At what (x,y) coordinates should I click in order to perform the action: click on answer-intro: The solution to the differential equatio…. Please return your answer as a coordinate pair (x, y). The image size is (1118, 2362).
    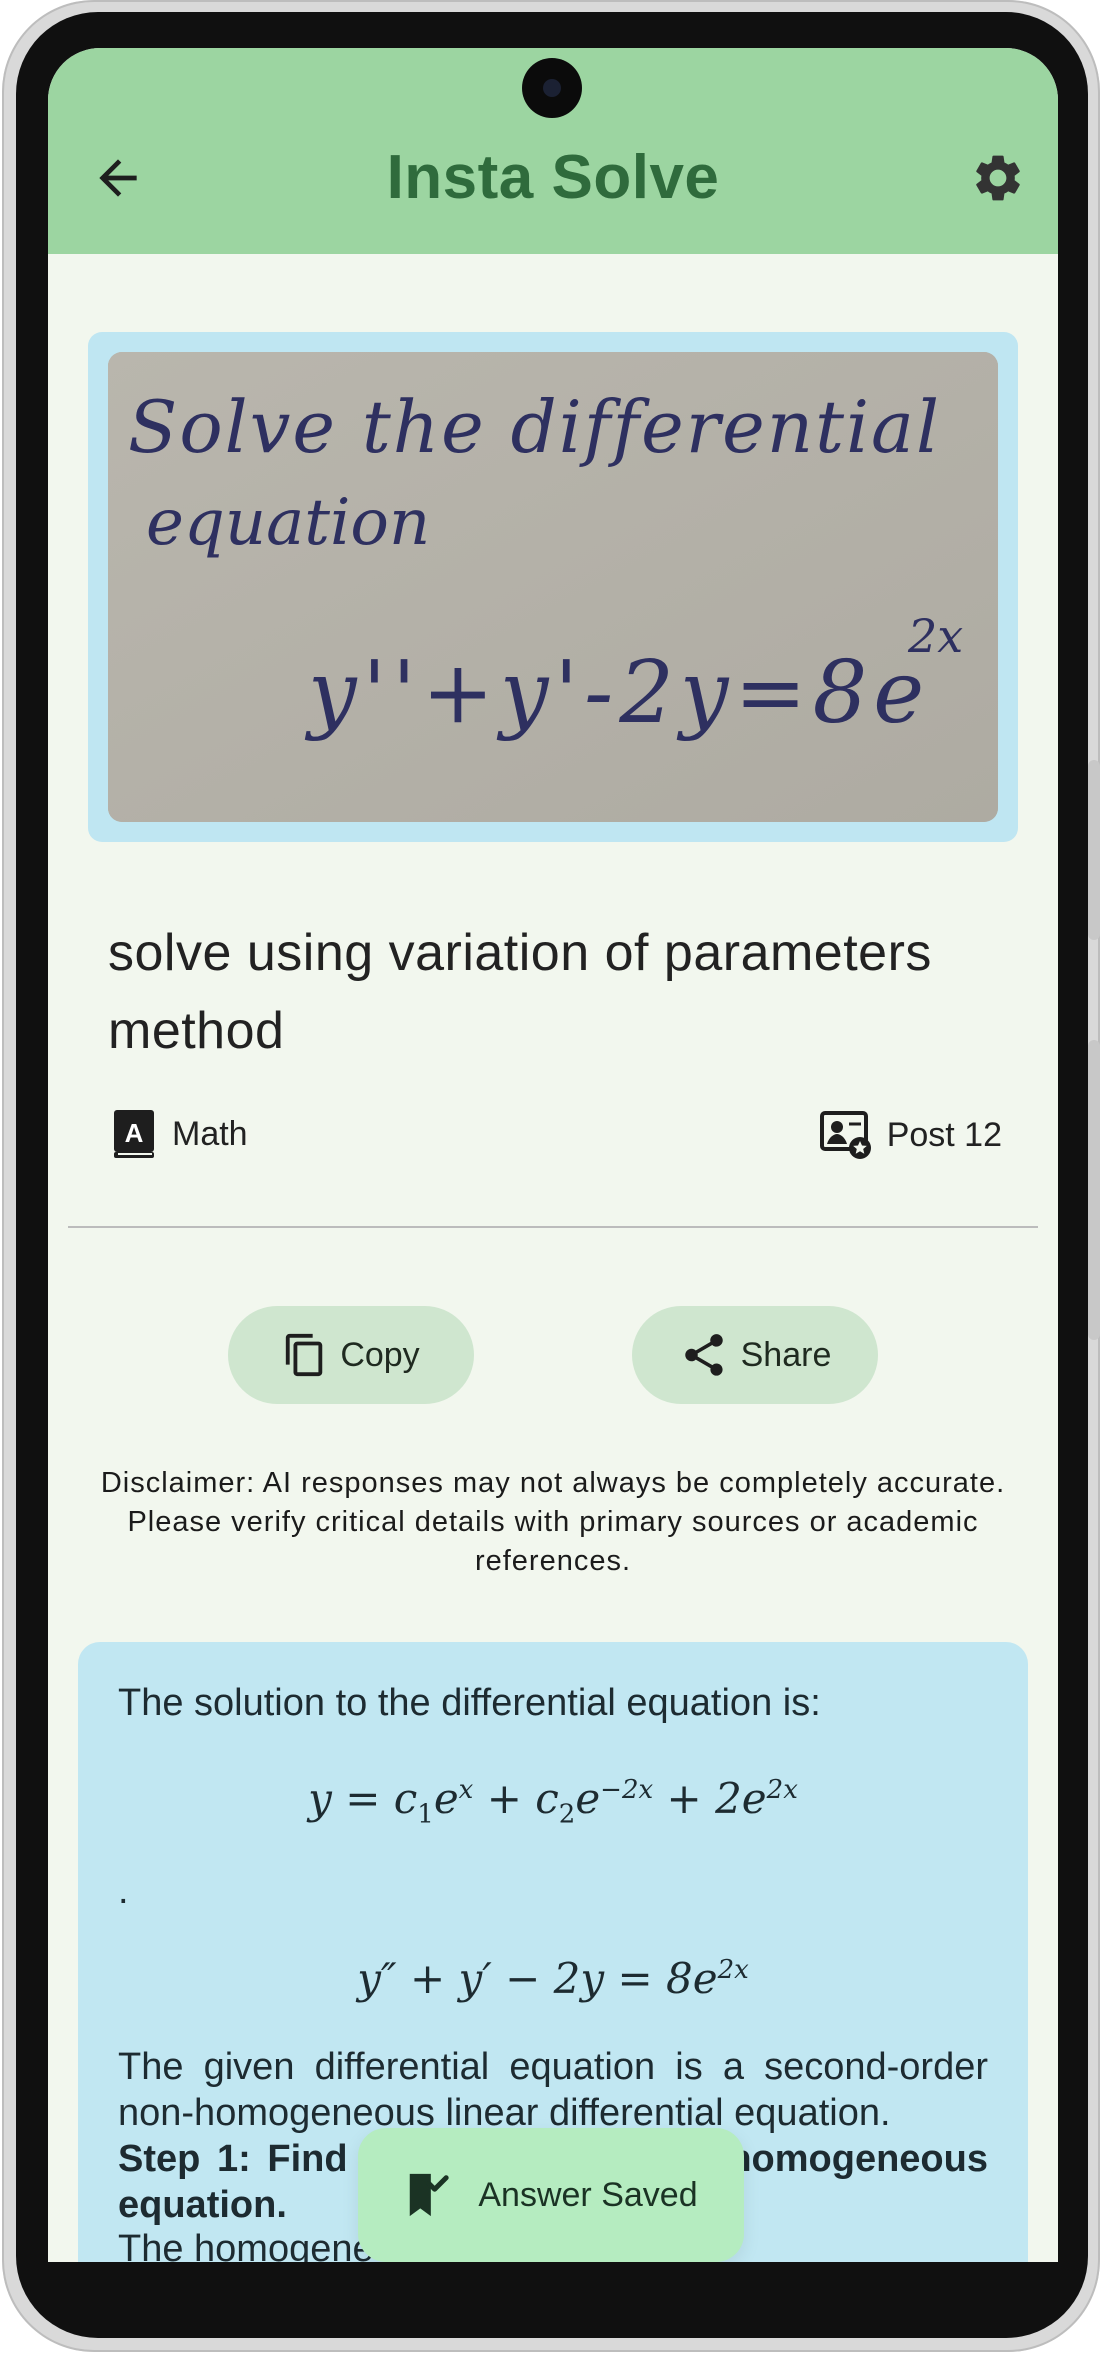
    Looking at the image, I should click on (469, 1703).